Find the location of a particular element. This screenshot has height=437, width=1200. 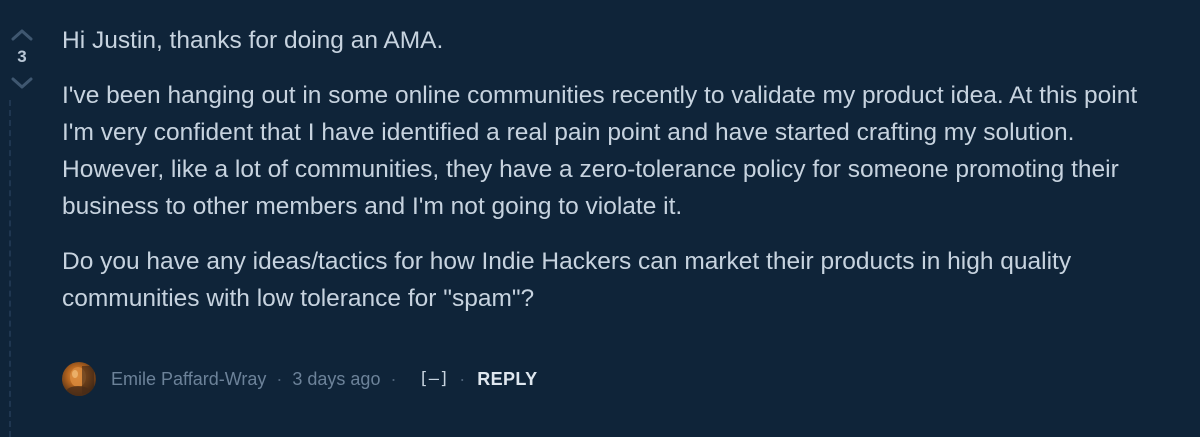

collapse-button: [–] is located at coordinates (433, 379).